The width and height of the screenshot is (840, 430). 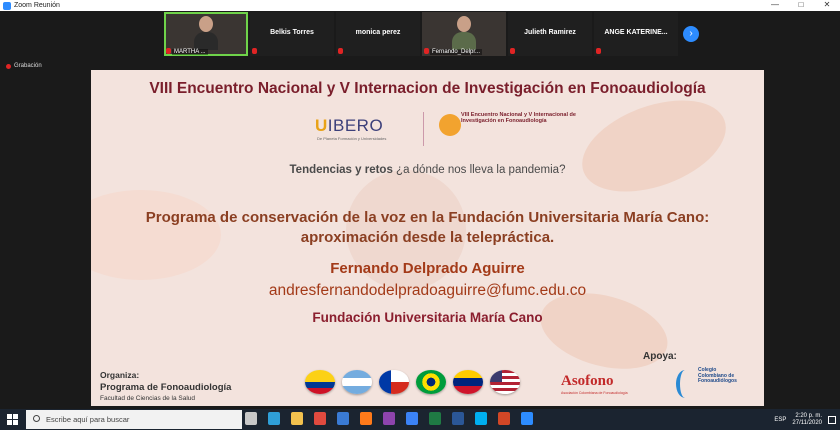 What do you see at coordinates (320, 382) in the screenshot?
I see `colombia-flag-icon` at bounding box center [320, 382].